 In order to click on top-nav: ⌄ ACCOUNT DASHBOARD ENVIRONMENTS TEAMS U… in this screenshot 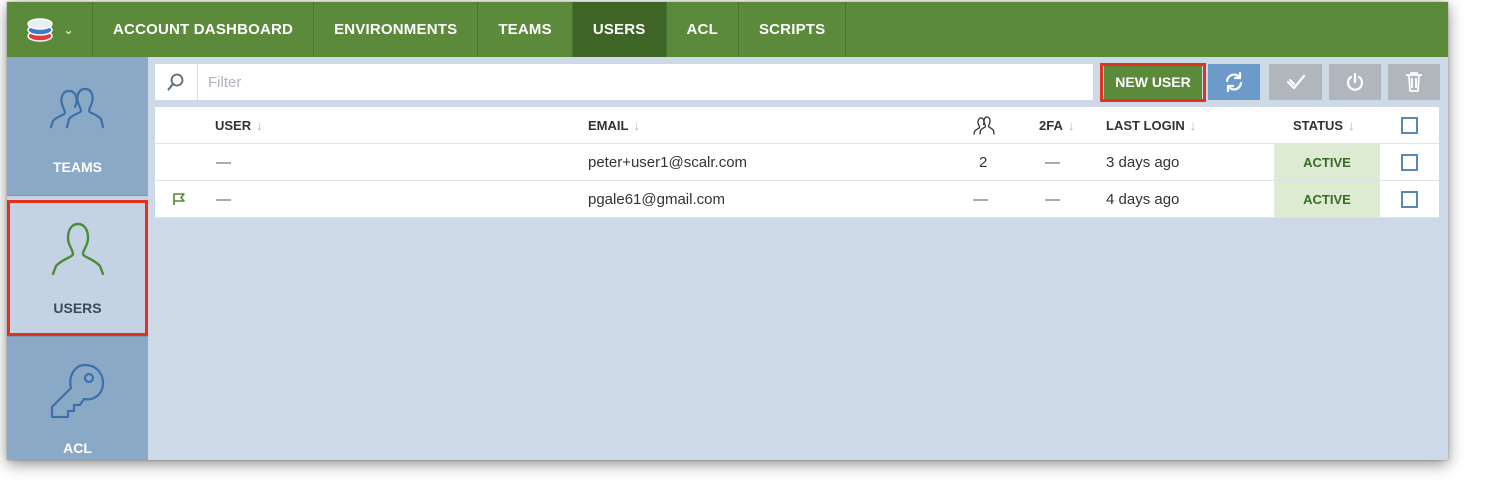, I will do `click(727, 29)`.